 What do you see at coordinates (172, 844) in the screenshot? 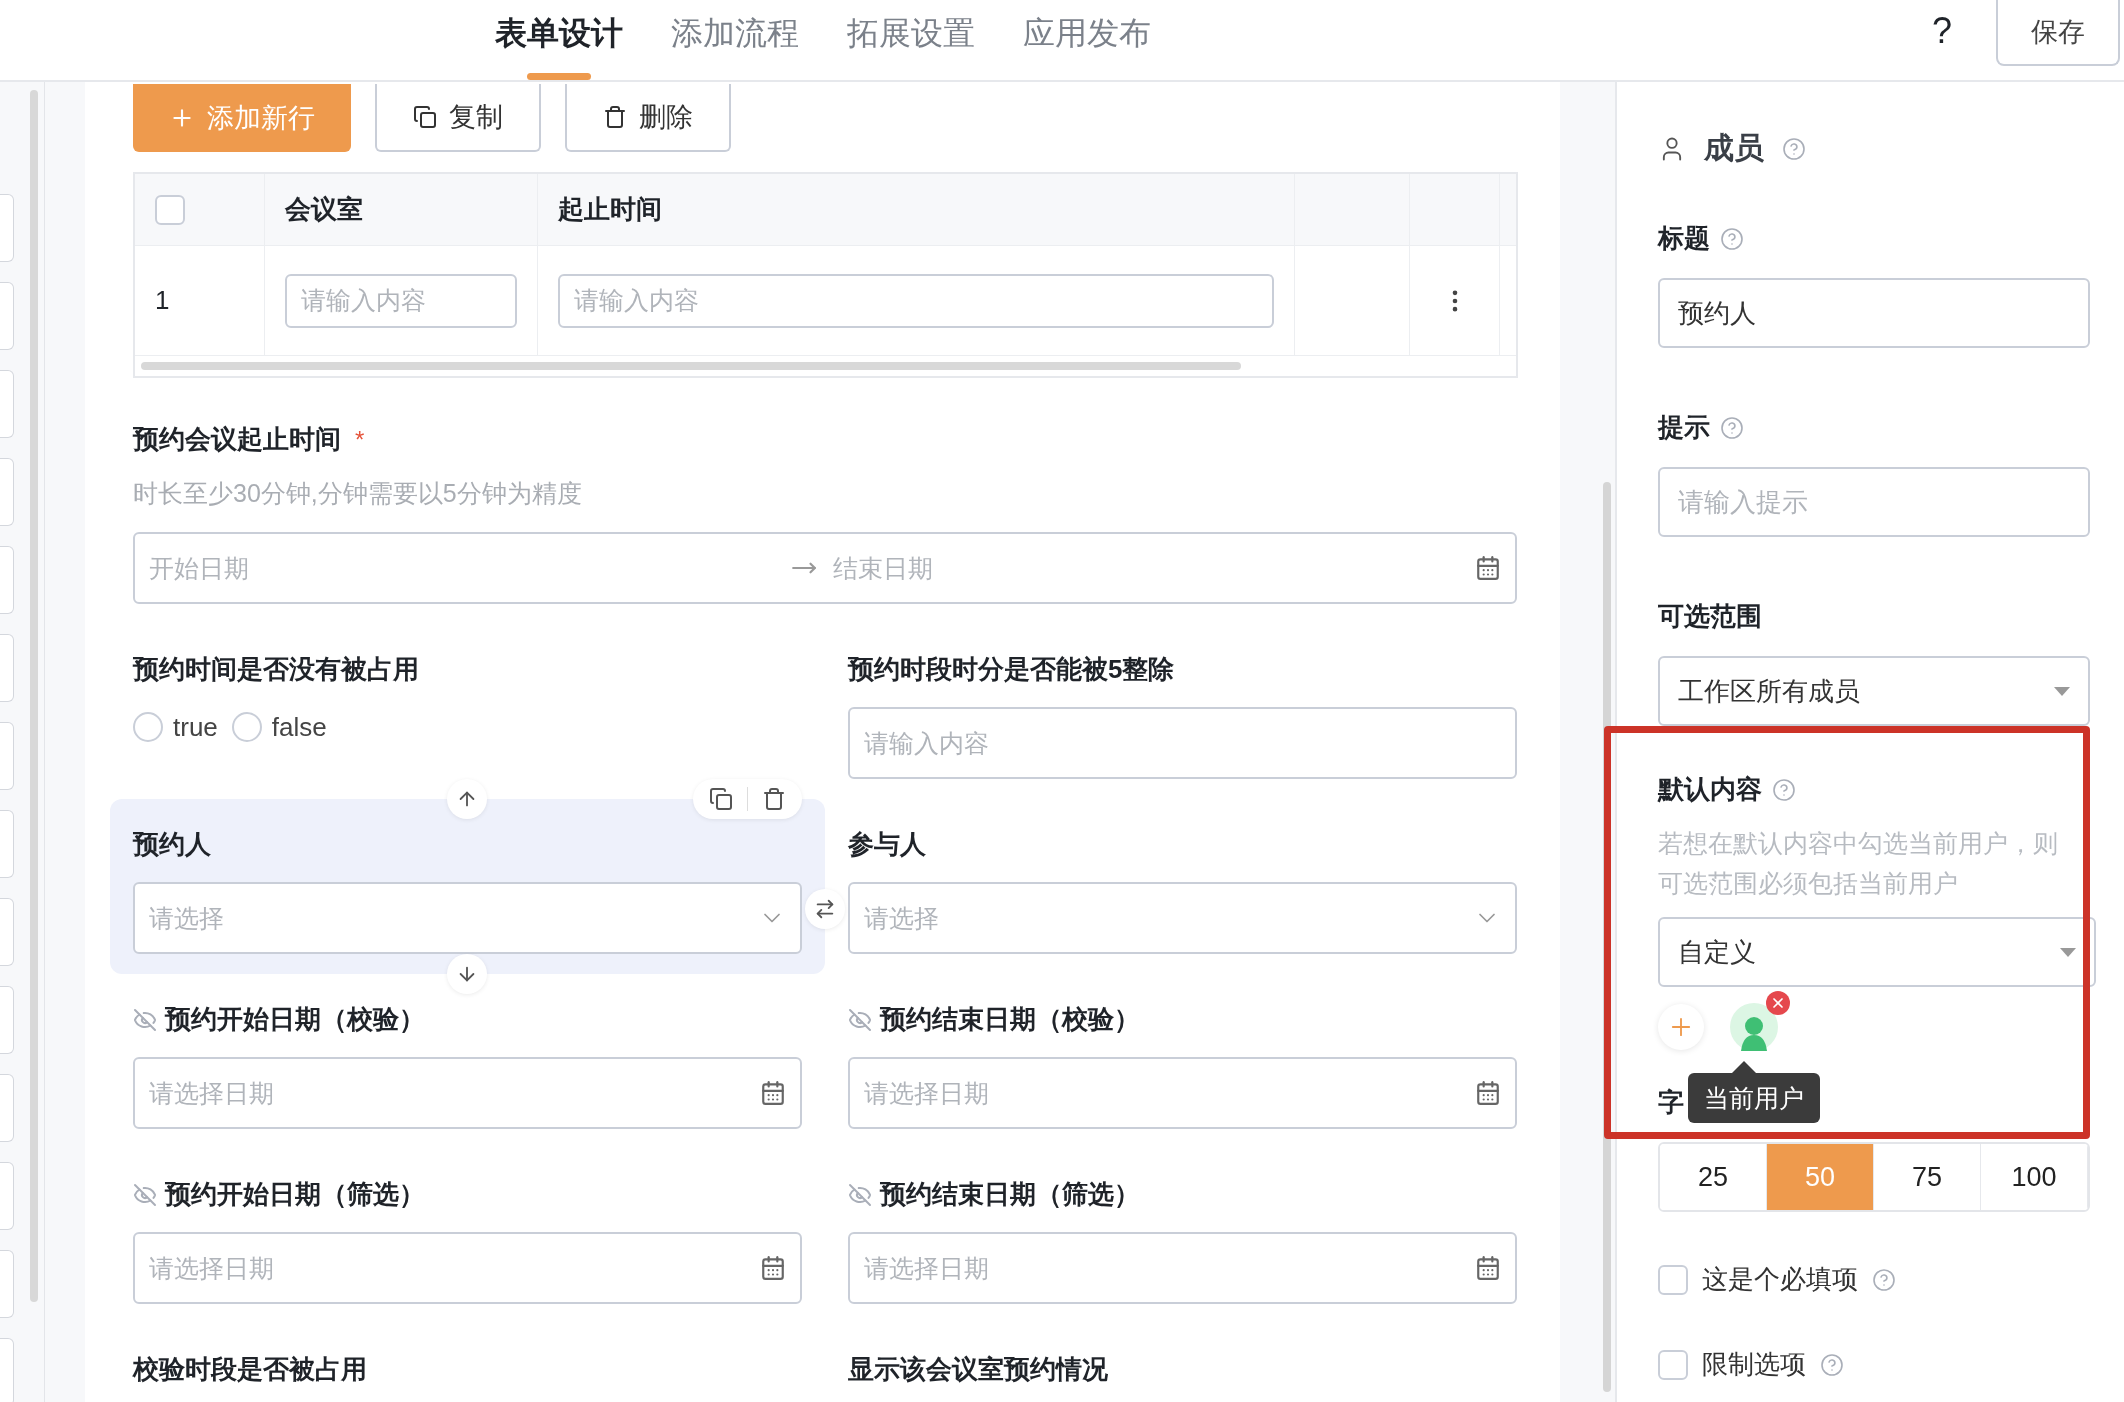
I see `field-label: 预约人` at bounding box center [172, 844].